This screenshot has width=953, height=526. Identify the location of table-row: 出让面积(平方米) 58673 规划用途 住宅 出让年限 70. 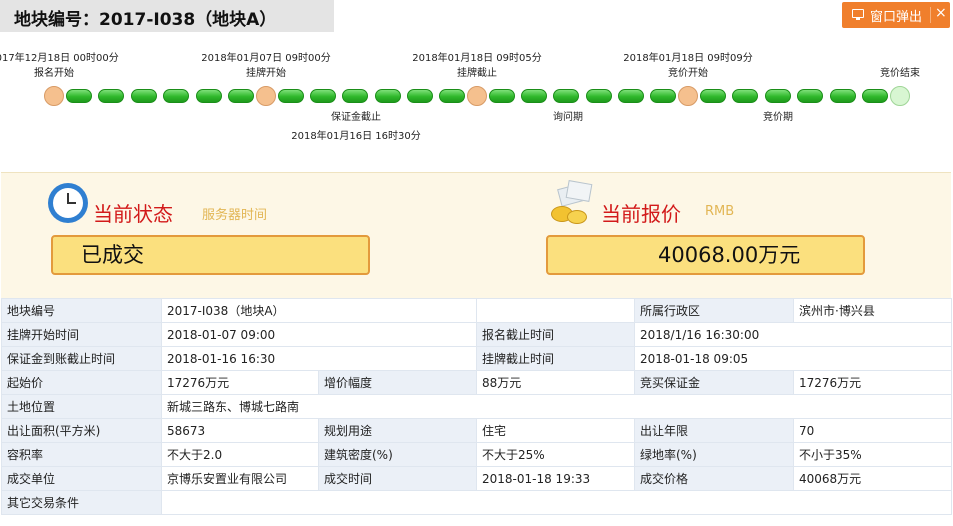
(476, 430).